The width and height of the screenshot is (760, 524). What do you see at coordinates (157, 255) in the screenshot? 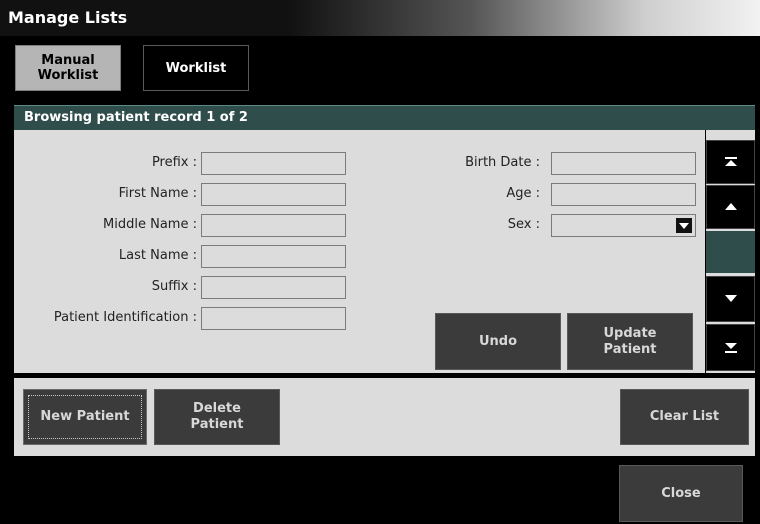
I see `last-name-label: Last Name :` at bounding box center [157, 255].